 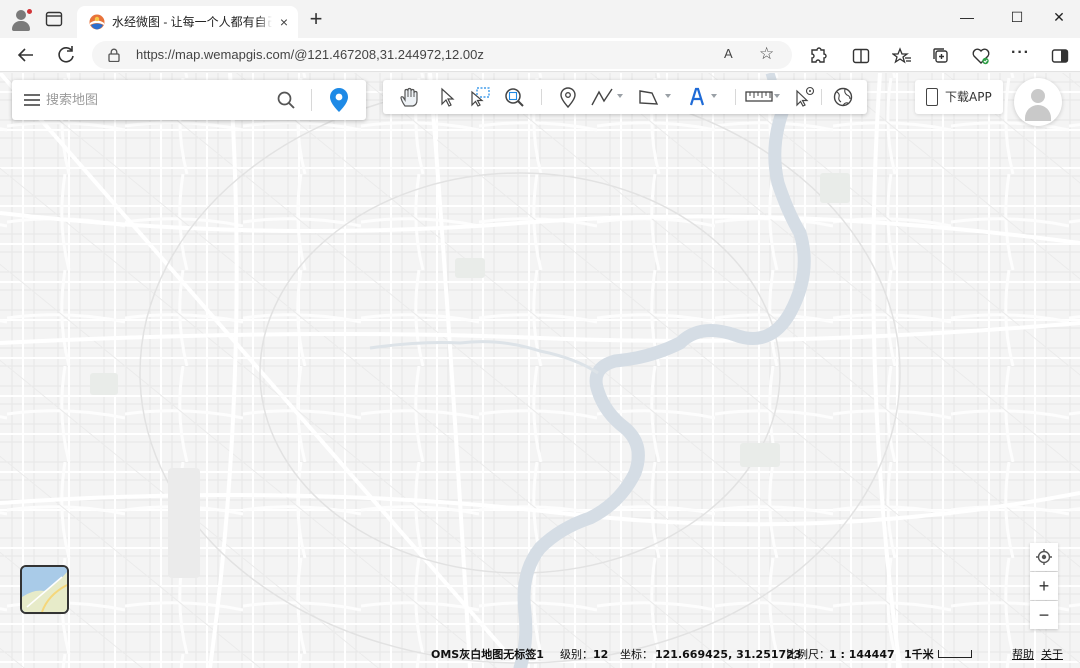 What do you see at coordinates (843, 97) in the screenshot?
I see `globe-icon` at bounding box center [843, 97].